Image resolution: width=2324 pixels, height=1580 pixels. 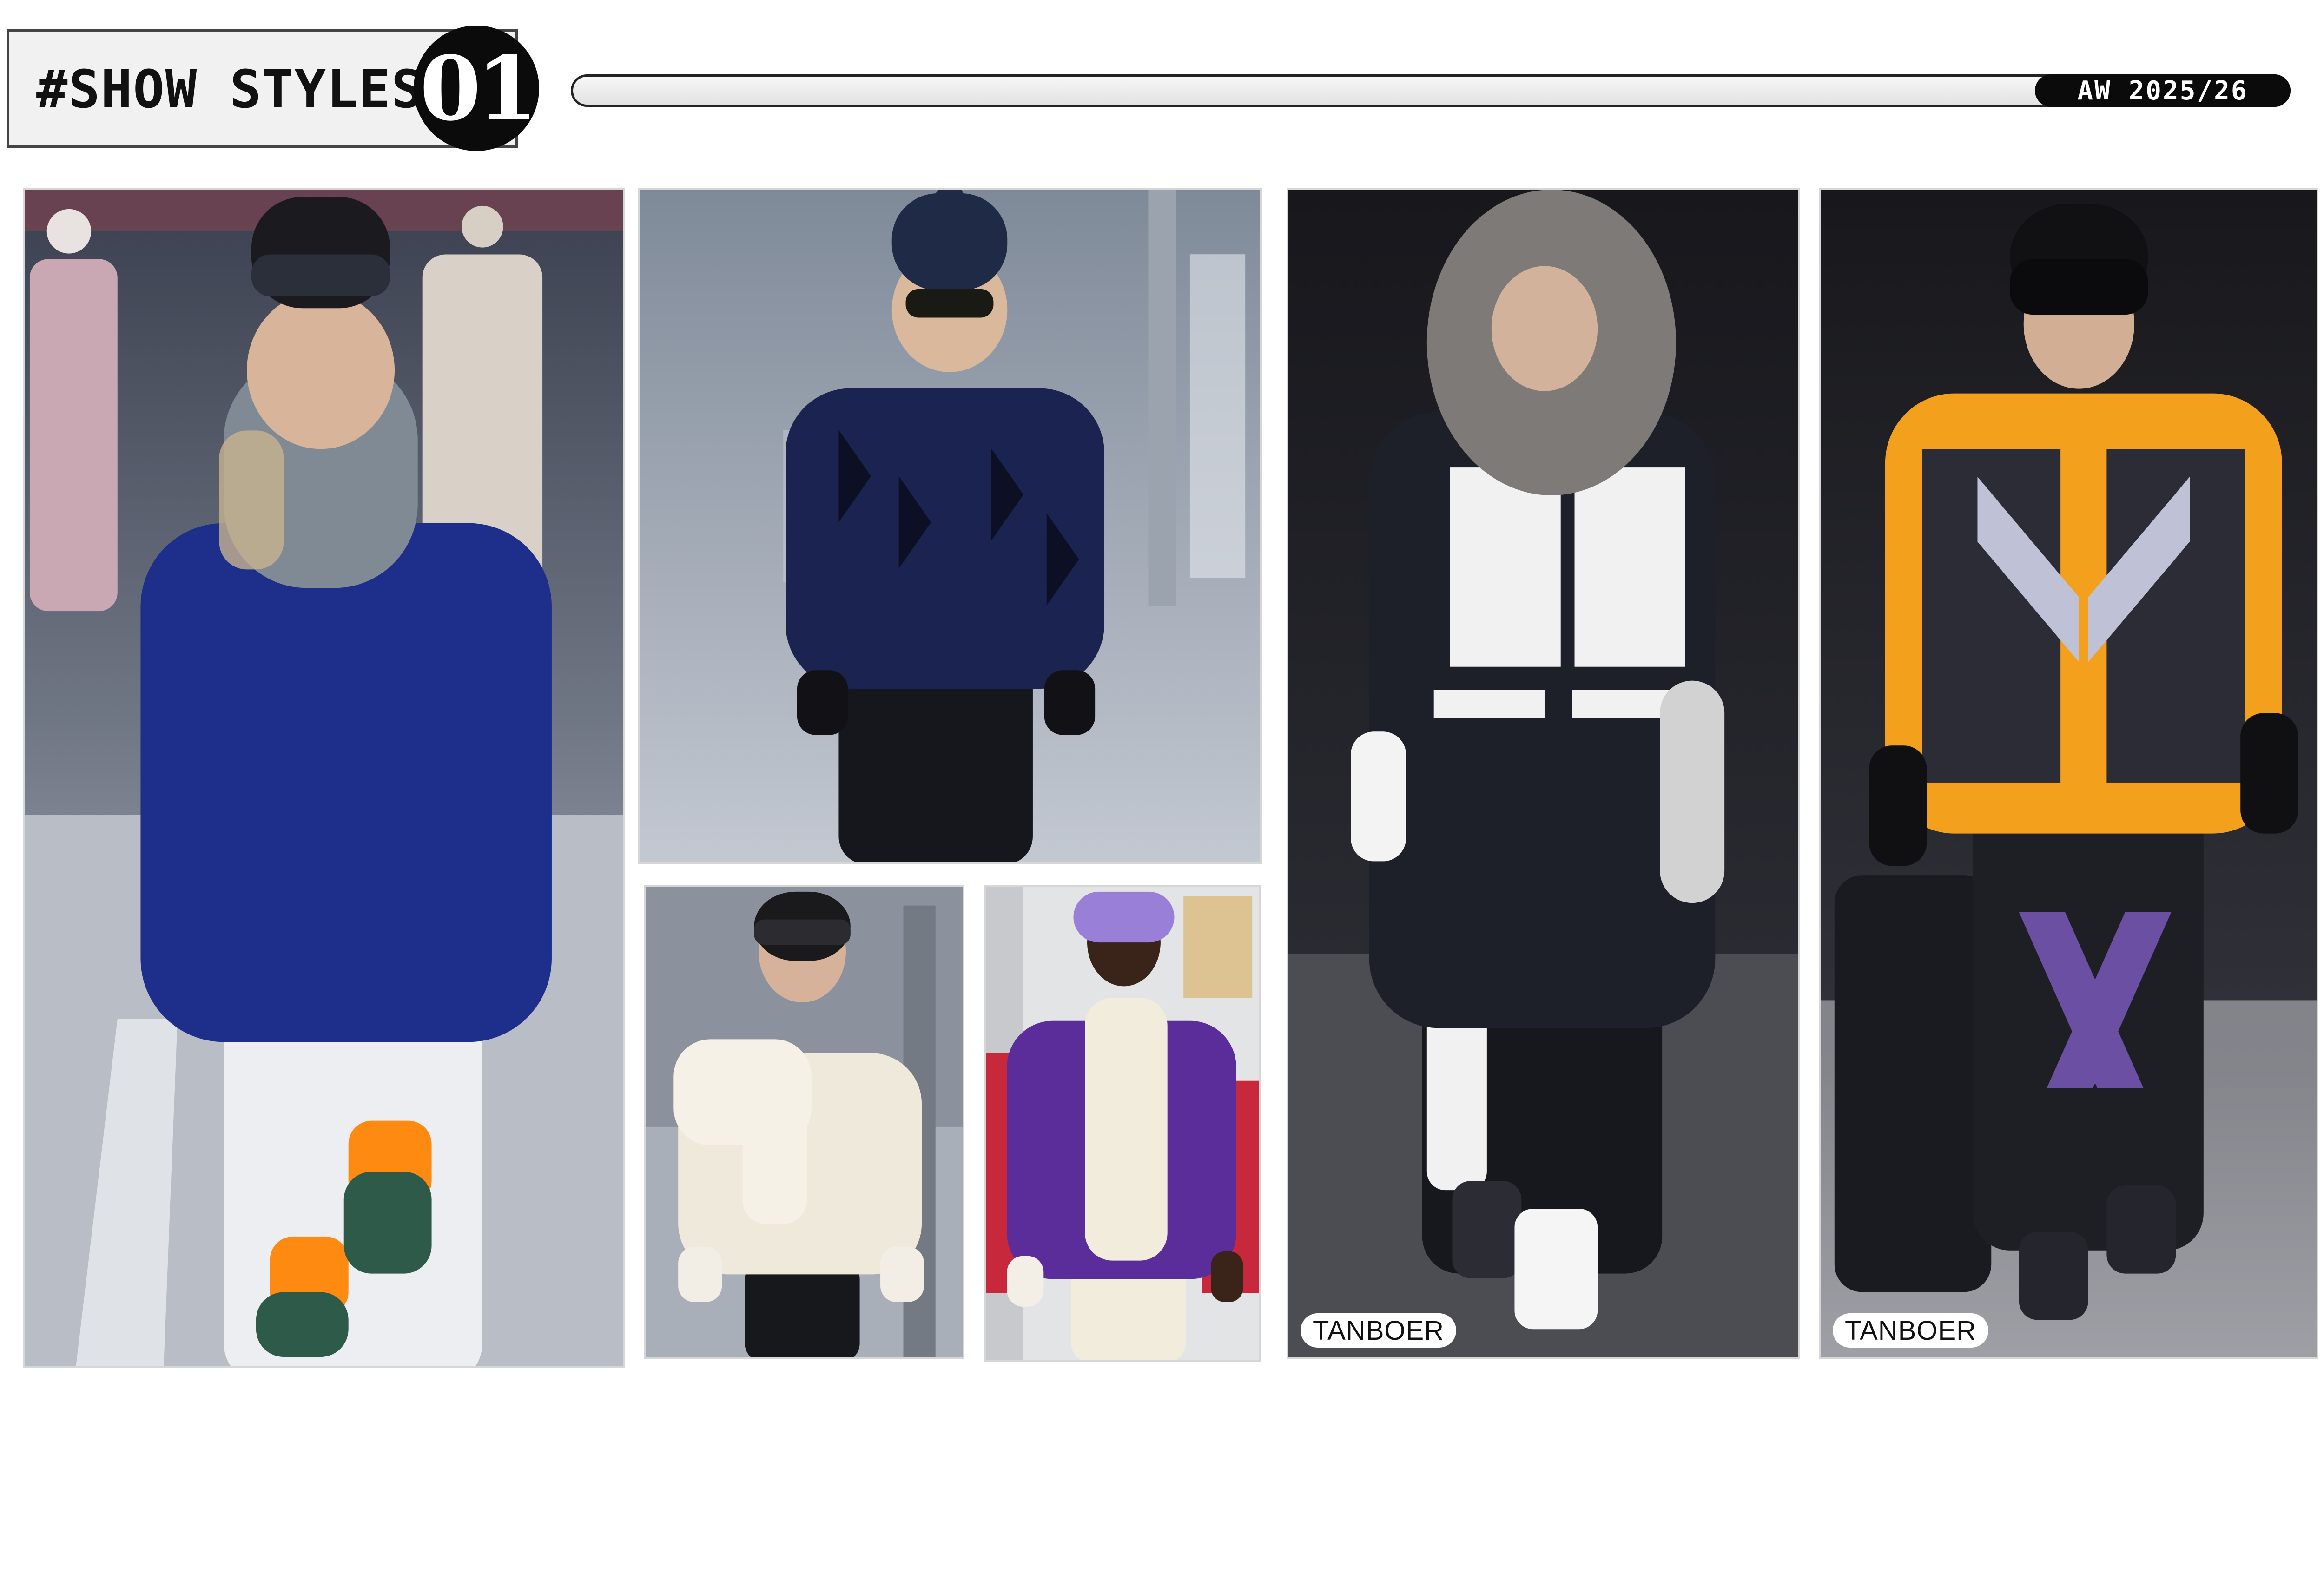 I want to click on runway-photo-4-image, so click(x=1122, y=1123).